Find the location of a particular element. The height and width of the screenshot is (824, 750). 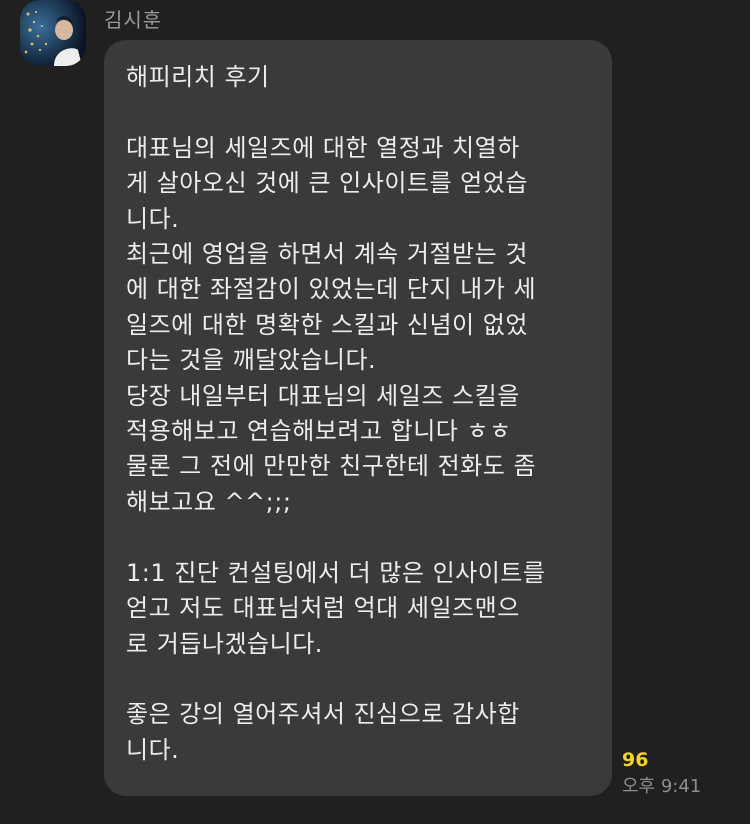

unread-count-badge: 96 is located at coordinates (635, 760).